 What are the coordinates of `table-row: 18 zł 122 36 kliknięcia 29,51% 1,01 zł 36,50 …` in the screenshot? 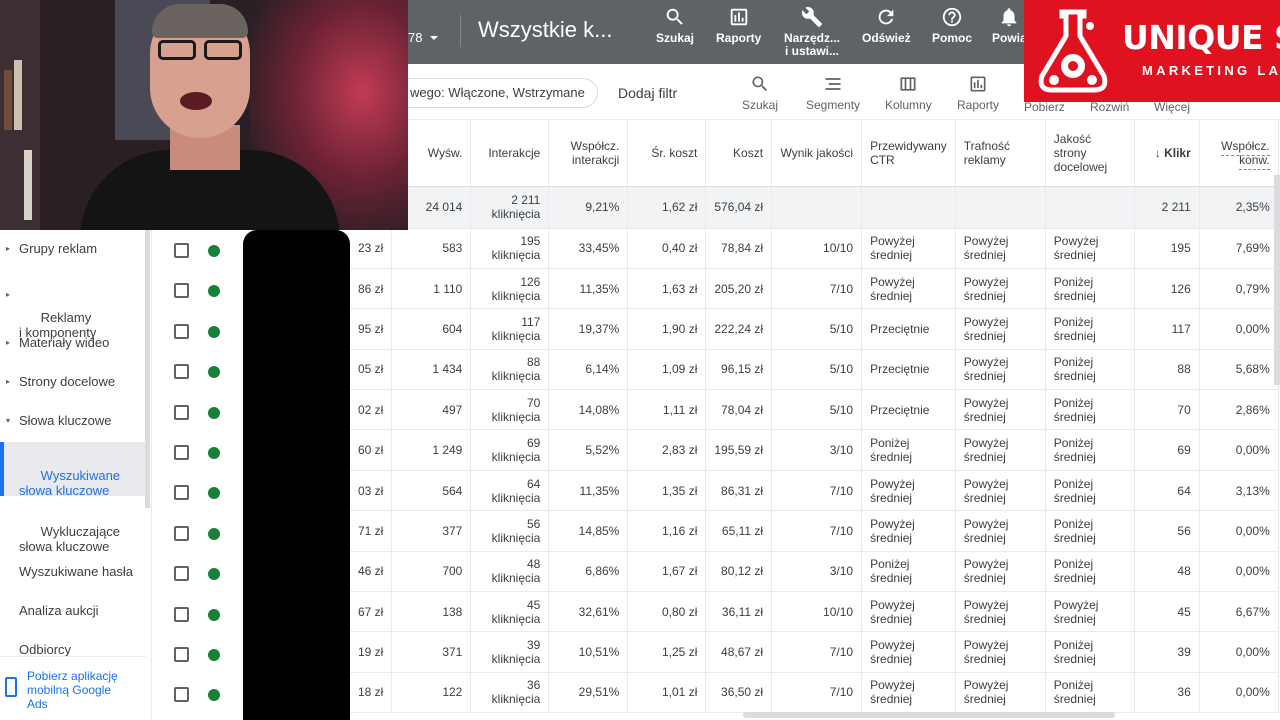 It's located at (814, 693).